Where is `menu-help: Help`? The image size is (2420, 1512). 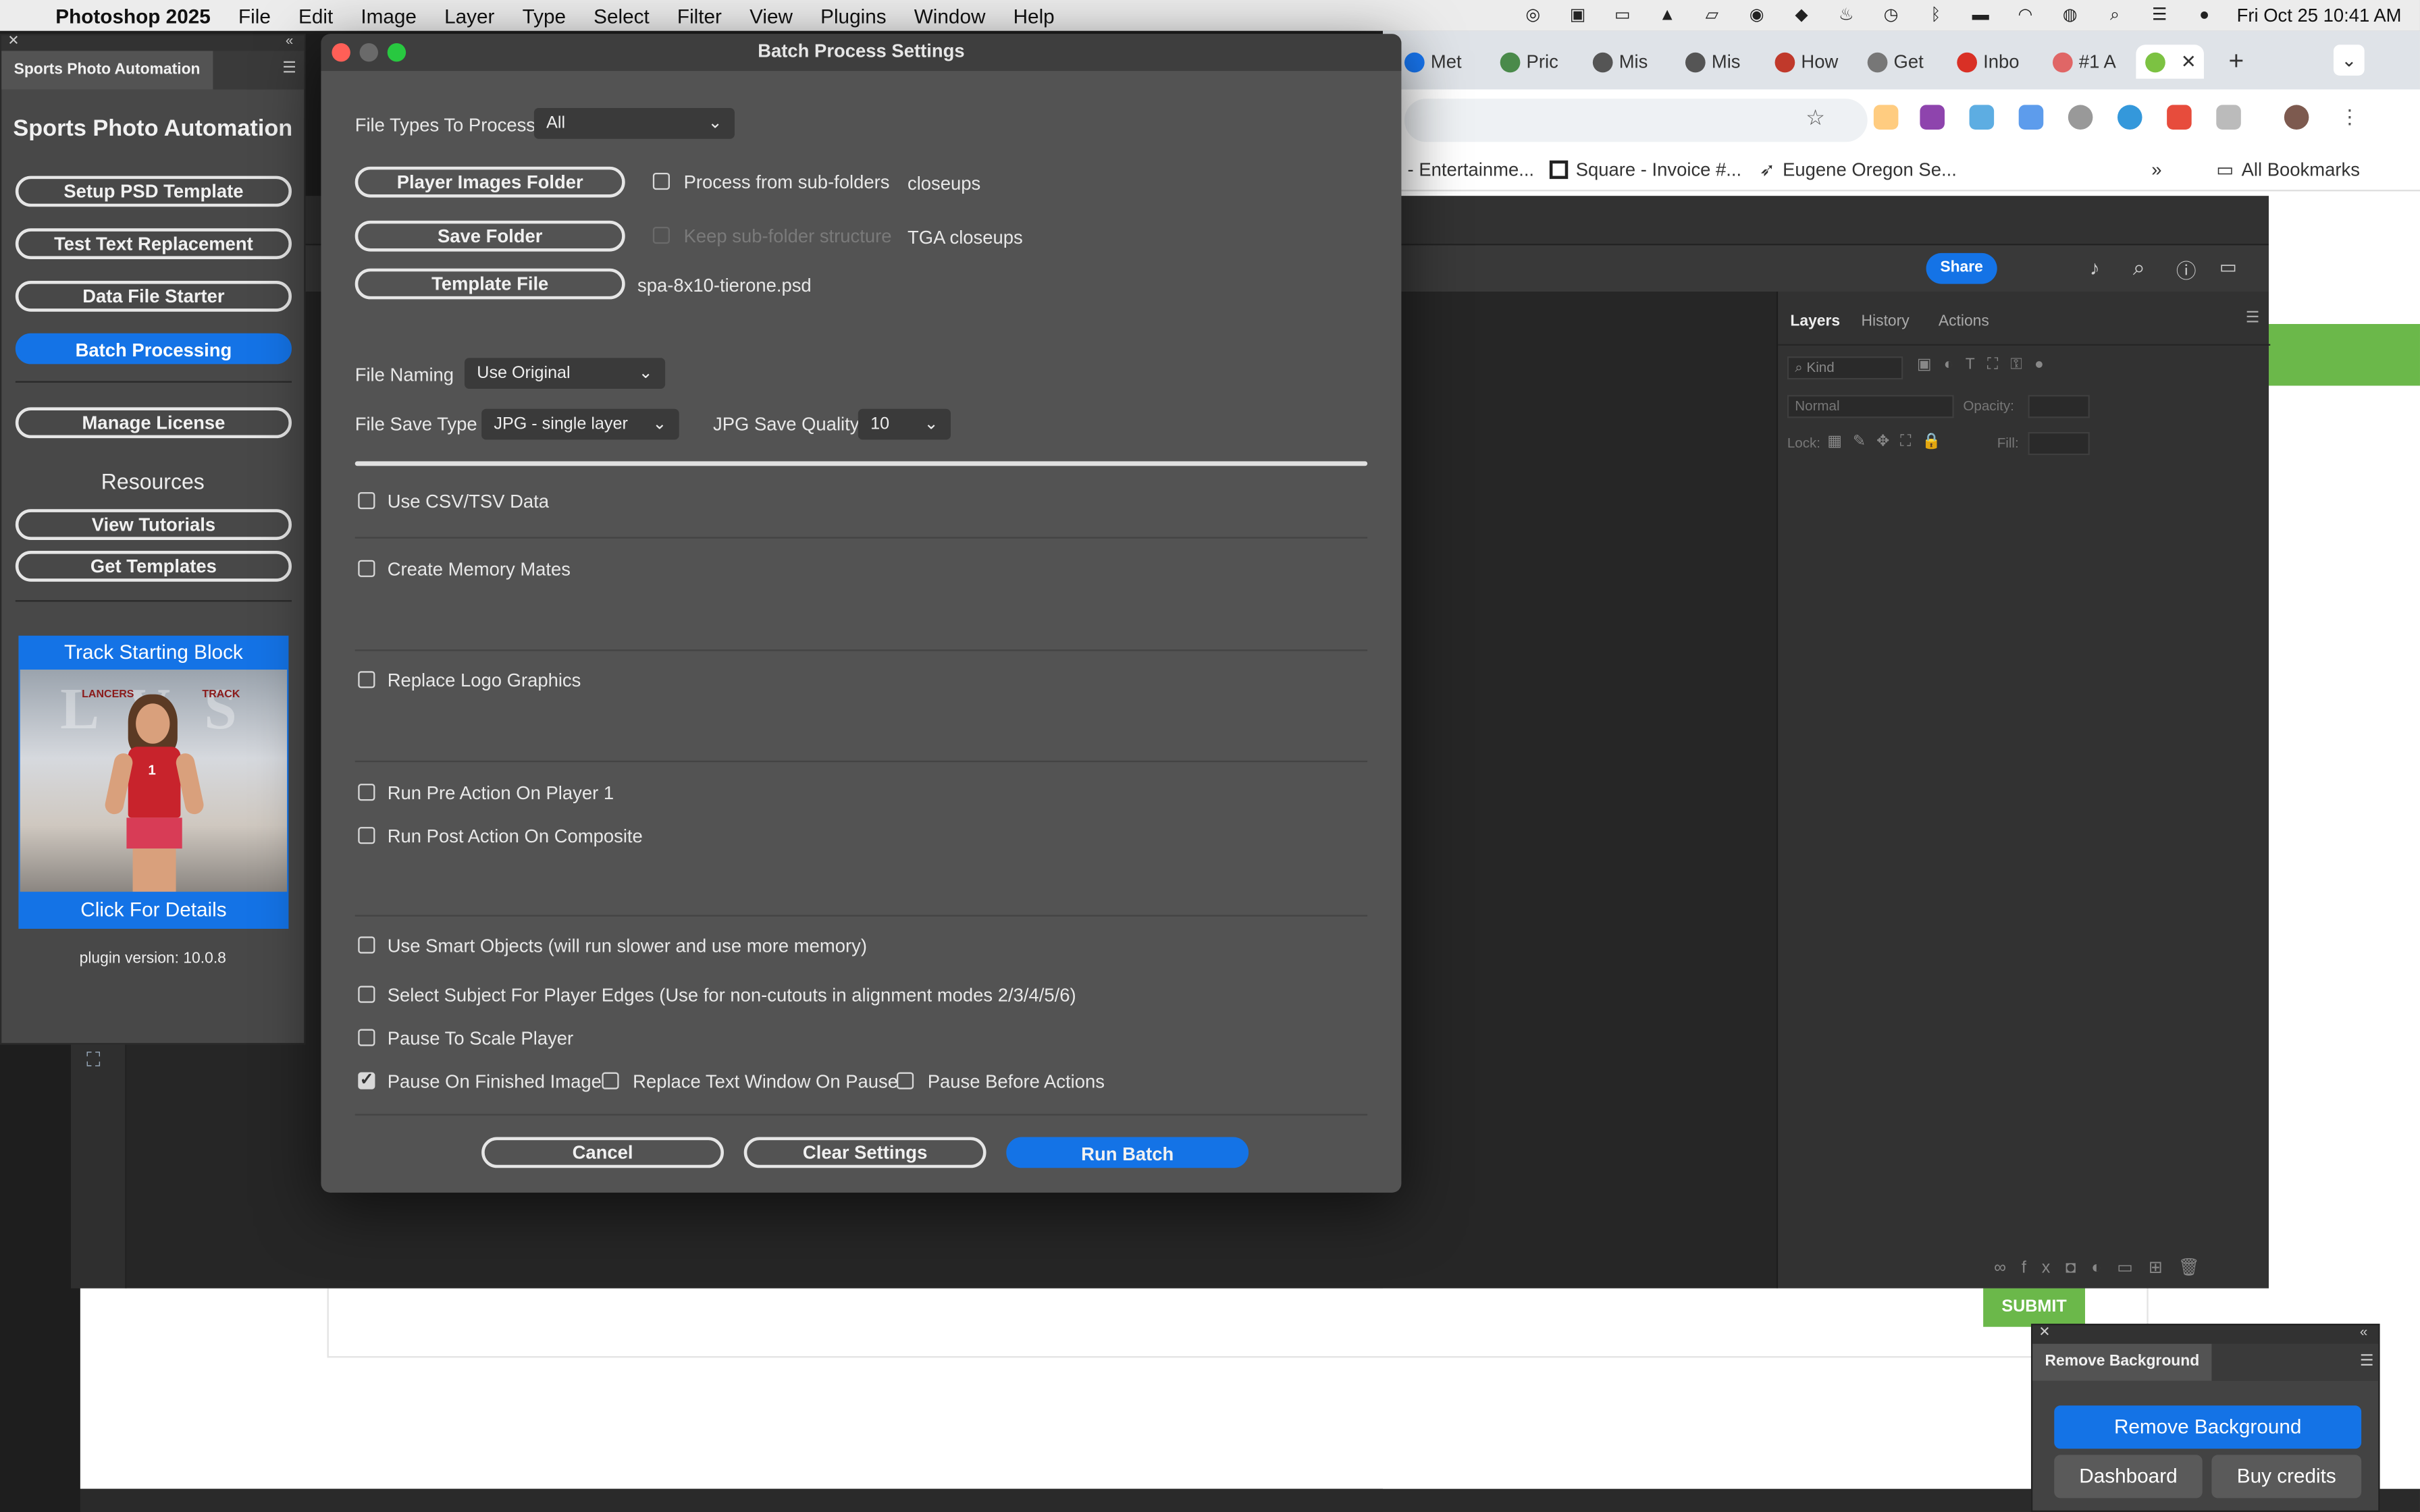 menu-help: Help is located at coordinates (1033, 15).